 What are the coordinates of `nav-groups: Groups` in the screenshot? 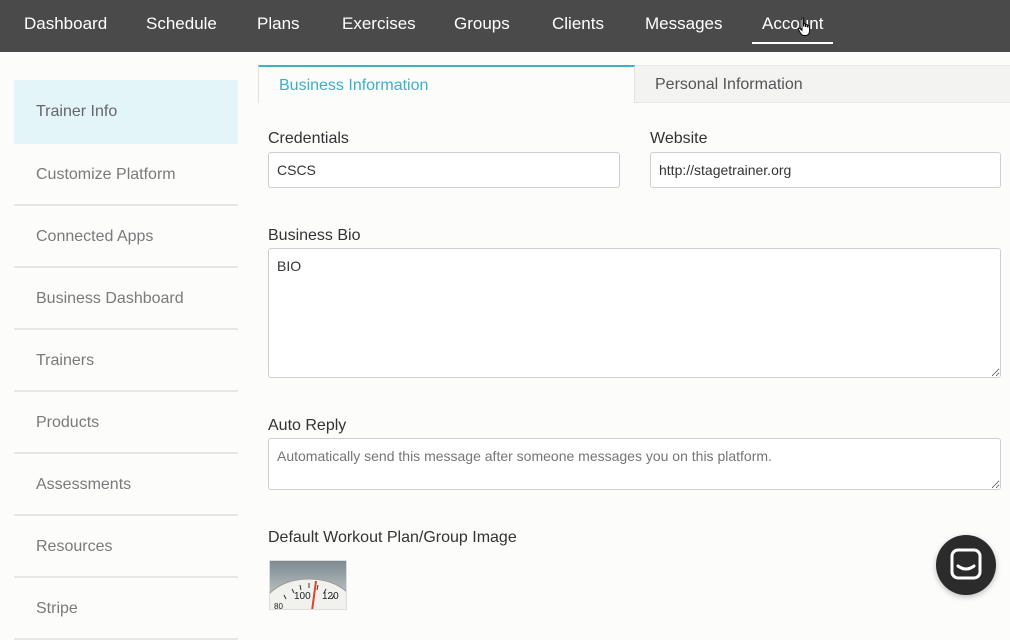 It's located at (482, 26).